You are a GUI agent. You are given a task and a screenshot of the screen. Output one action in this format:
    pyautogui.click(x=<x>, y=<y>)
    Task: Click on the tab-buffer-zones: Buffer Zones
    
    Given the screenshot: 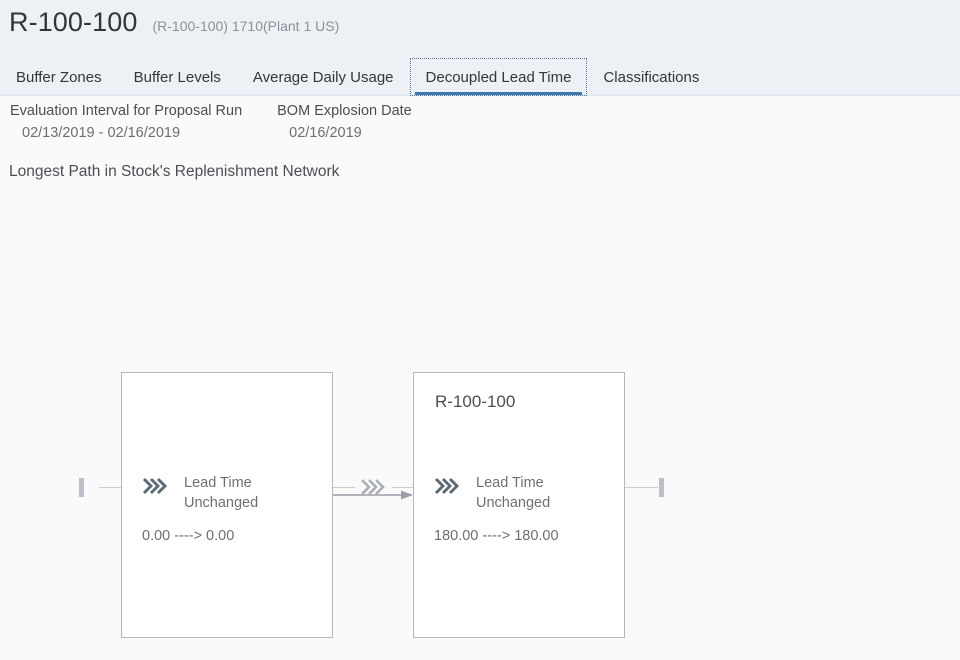 What is the action you would take?
    pyautogui.click(x=59, y=77)
    